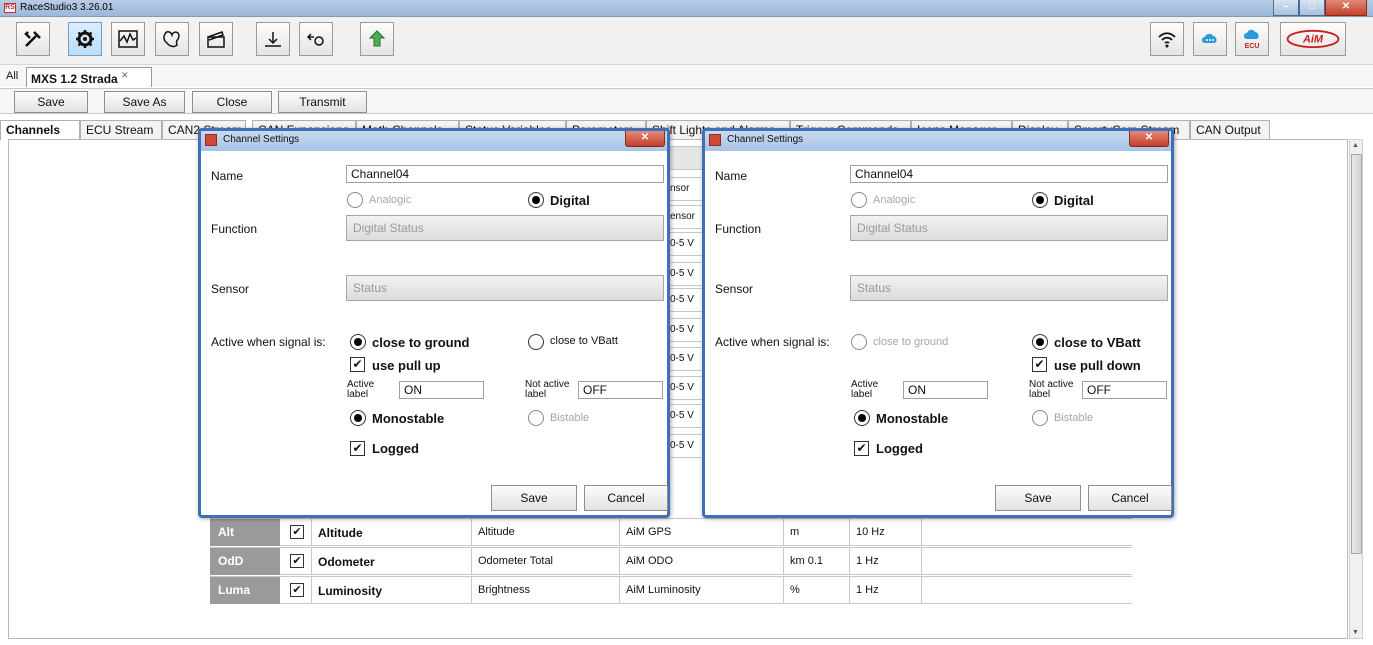 This screenshot has width=1373, height=645. I want to click on add-device-icon, so click(316, 39).